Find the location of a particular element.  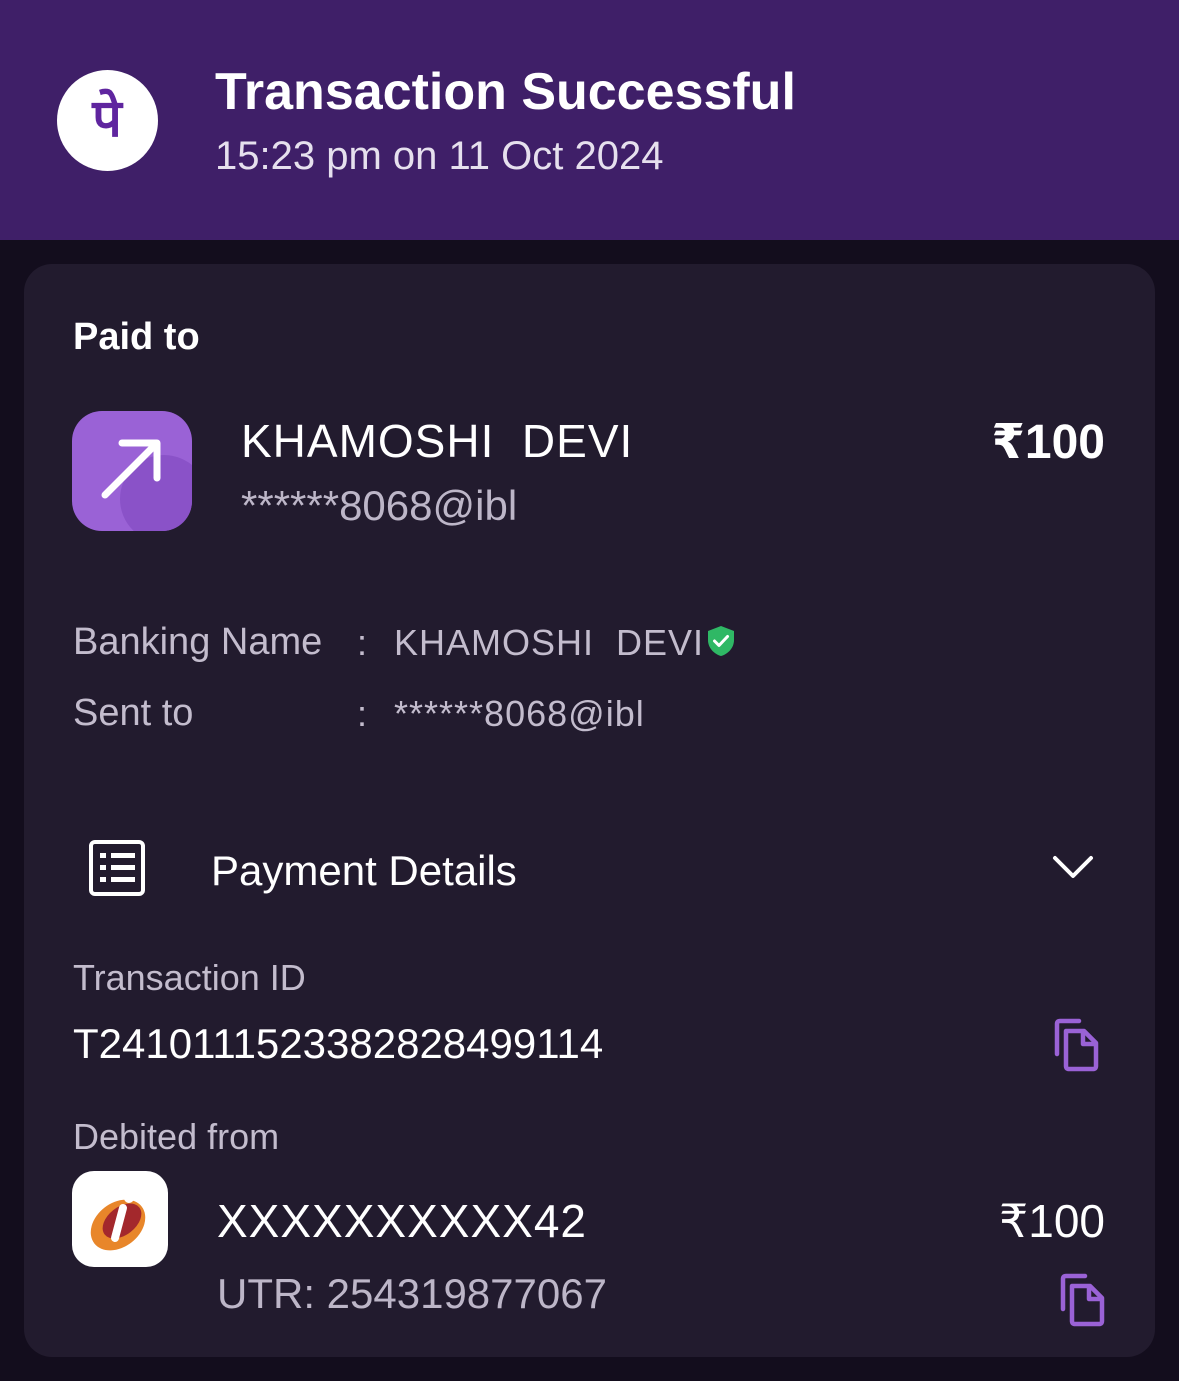

transaction-id-value: T2410111523382828499114 is located at coordinates (338, 1043).